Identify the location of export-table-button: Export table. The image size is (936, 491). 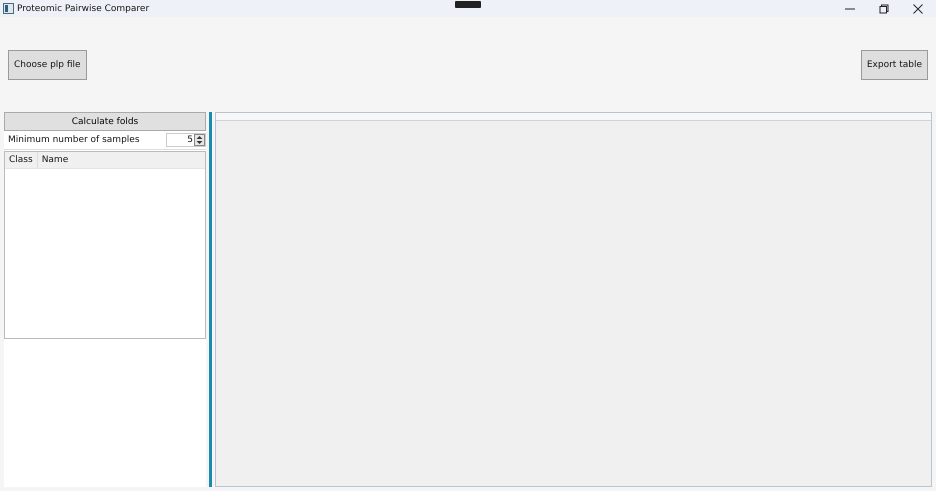
(894, 65).